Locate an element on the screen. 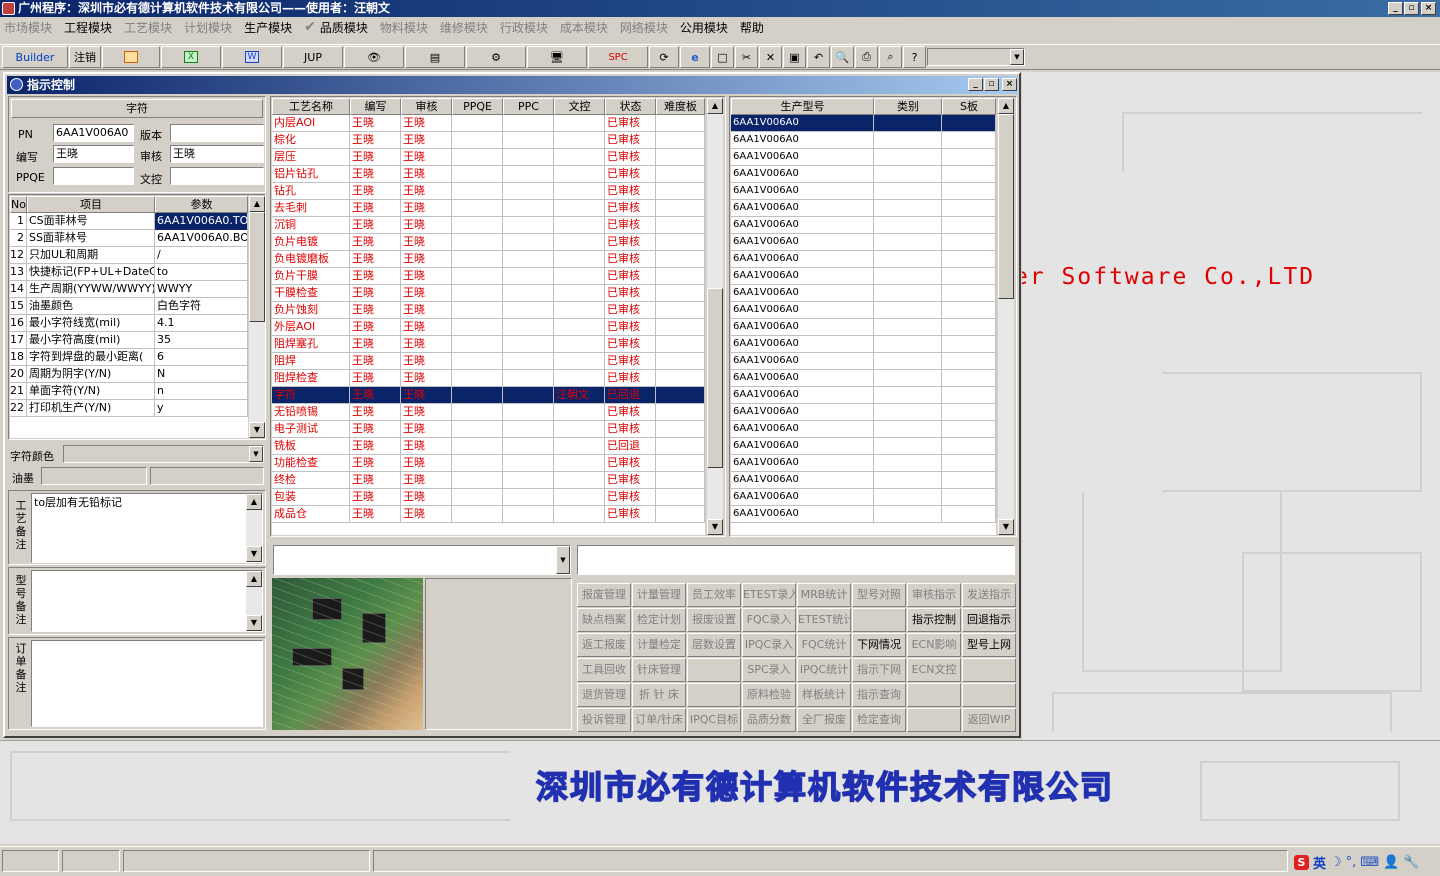  jup-button: JUP is located at coordinates (313, 57).